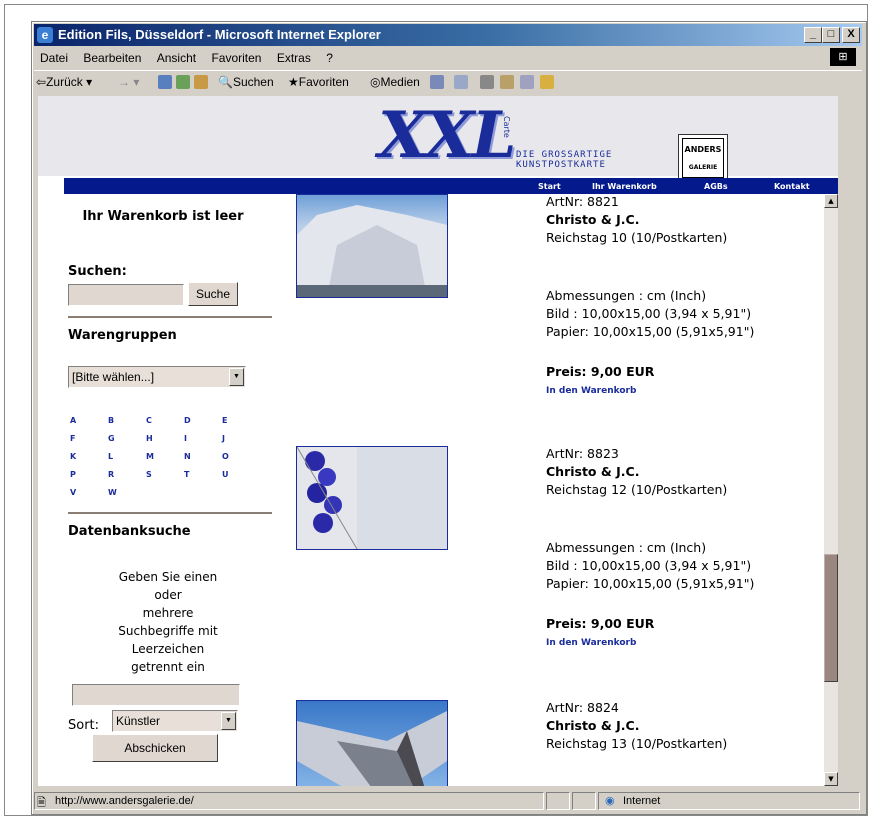  What do you see at coordinates (626, 295) in the screenshot?
I see `product-dims: Abmessungen : cm (Inch)` at bounding box center [626, 295].